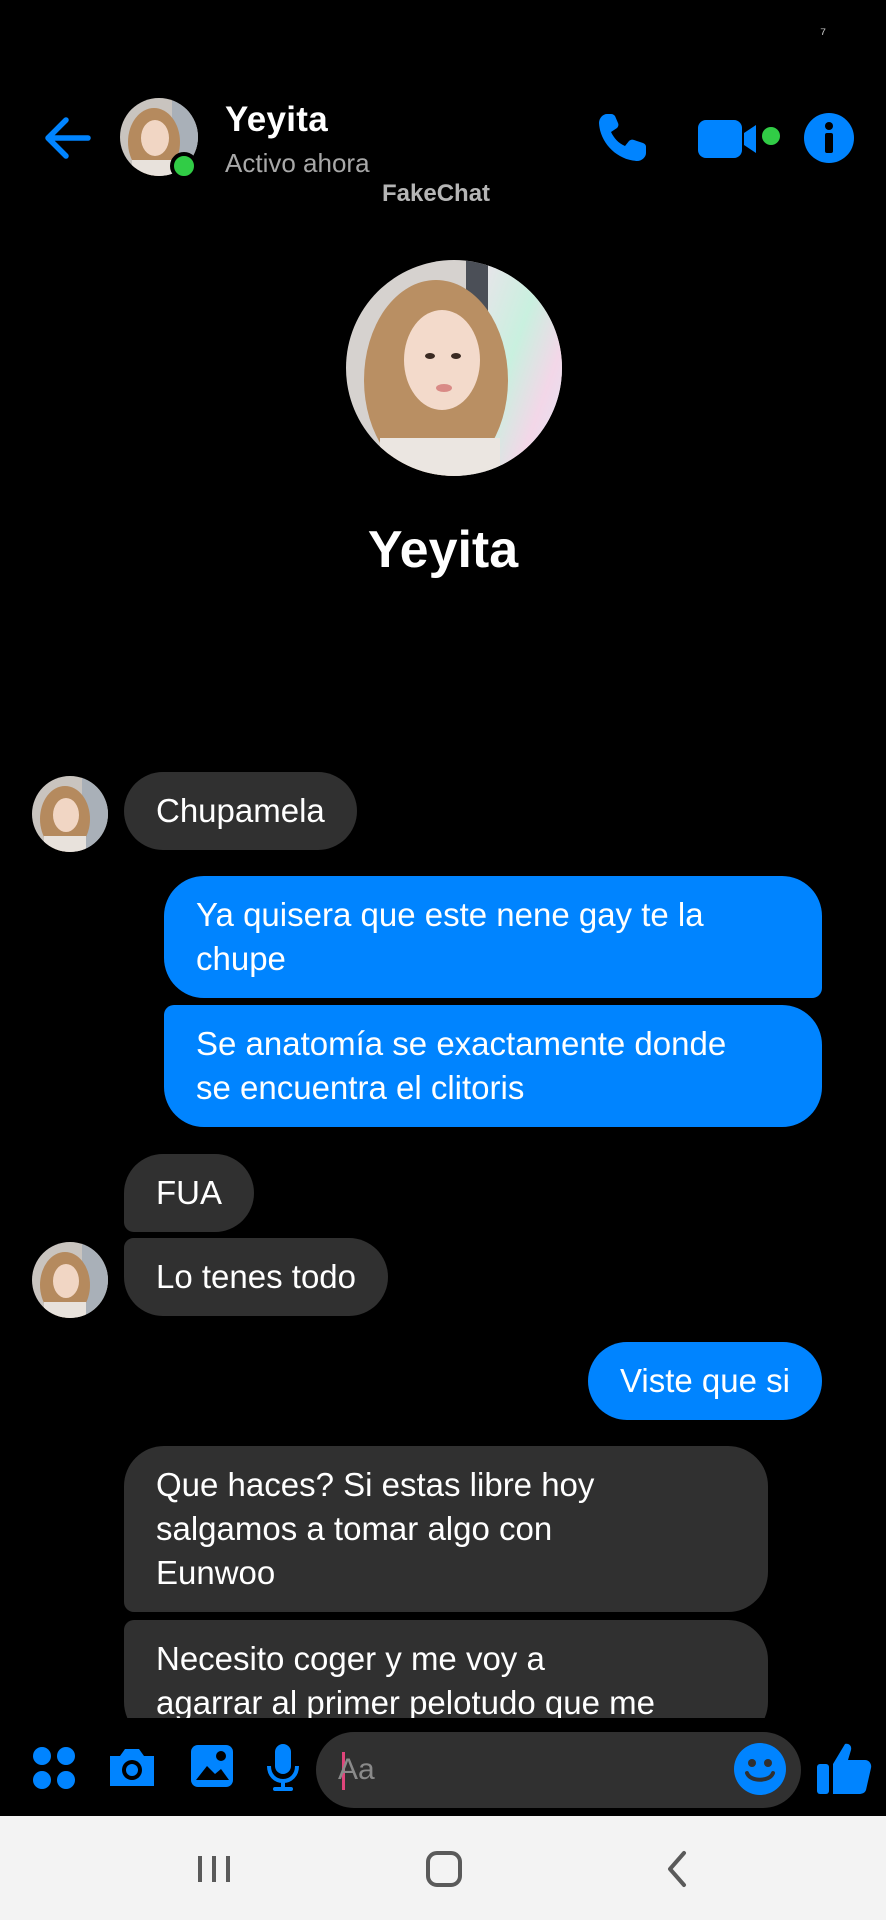 This screenshot has height=1920, width=886. I want to click on message-input, so click(518, 1770).